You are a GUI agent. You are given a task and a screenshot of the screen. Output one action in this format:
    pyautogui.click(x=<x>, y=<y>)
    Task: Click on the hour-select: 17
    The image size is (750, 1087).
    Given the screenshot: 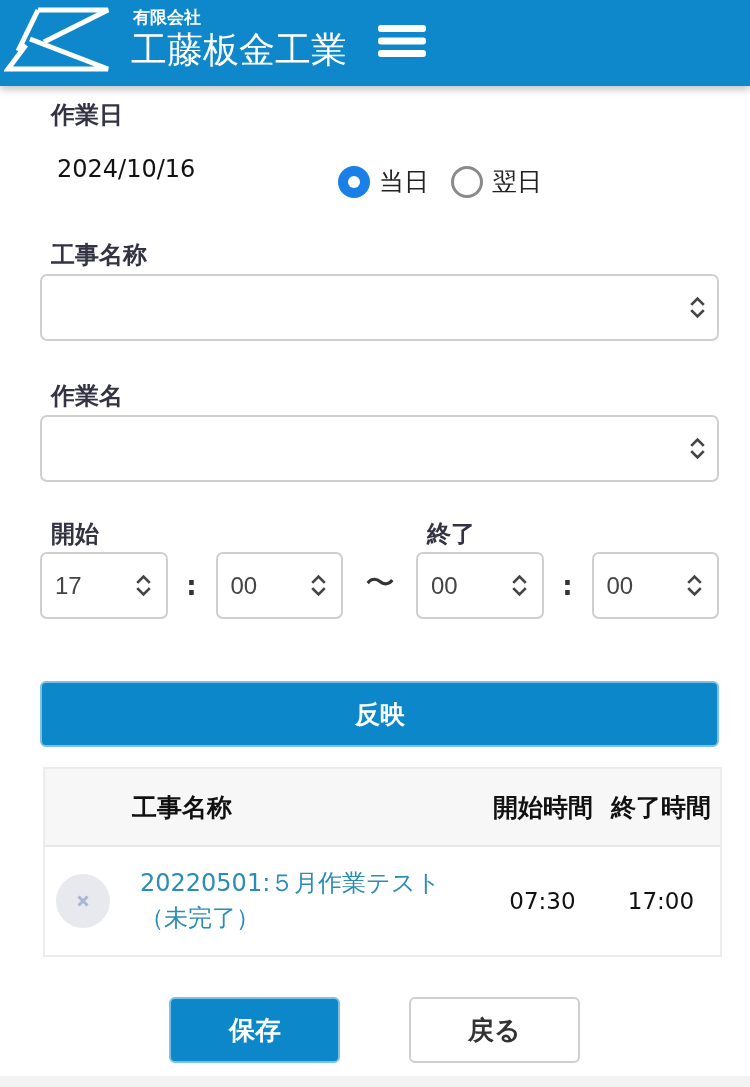 What is the action you would take?
    pyautogui.click(x=104, y=585)
    